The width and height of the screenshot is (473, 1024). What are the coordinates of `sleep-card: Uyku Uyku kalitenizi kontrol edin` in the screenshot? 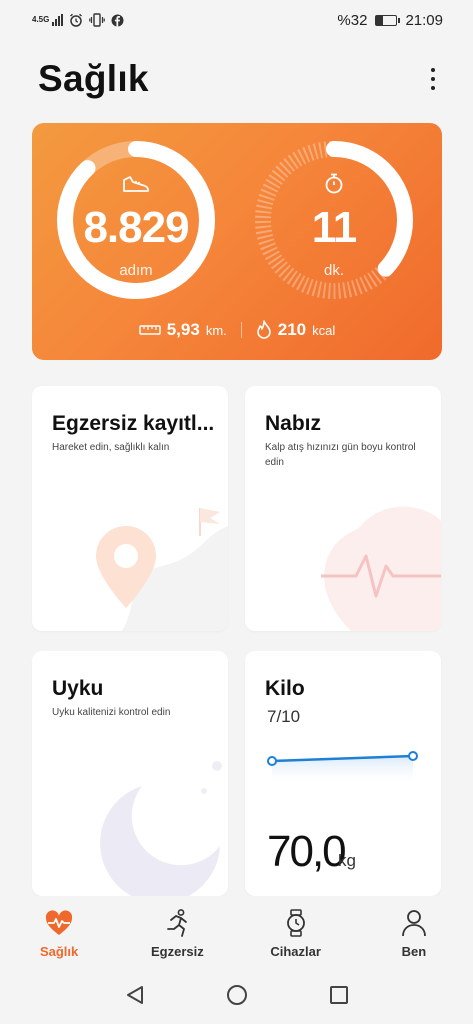 It's located at (130, 773).